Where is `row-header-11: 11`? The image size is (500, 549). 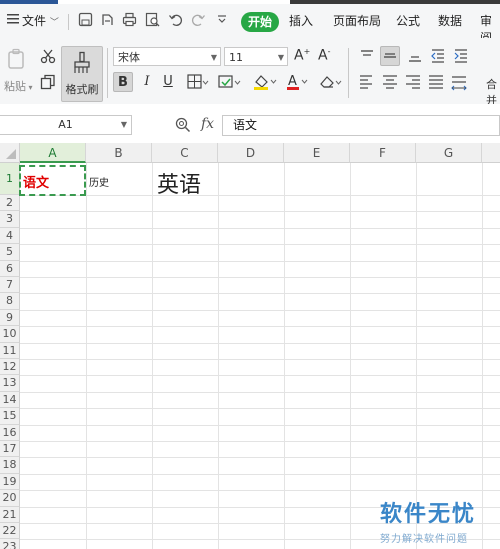 row-header-11: 11 is located at coordinates (10, 350).